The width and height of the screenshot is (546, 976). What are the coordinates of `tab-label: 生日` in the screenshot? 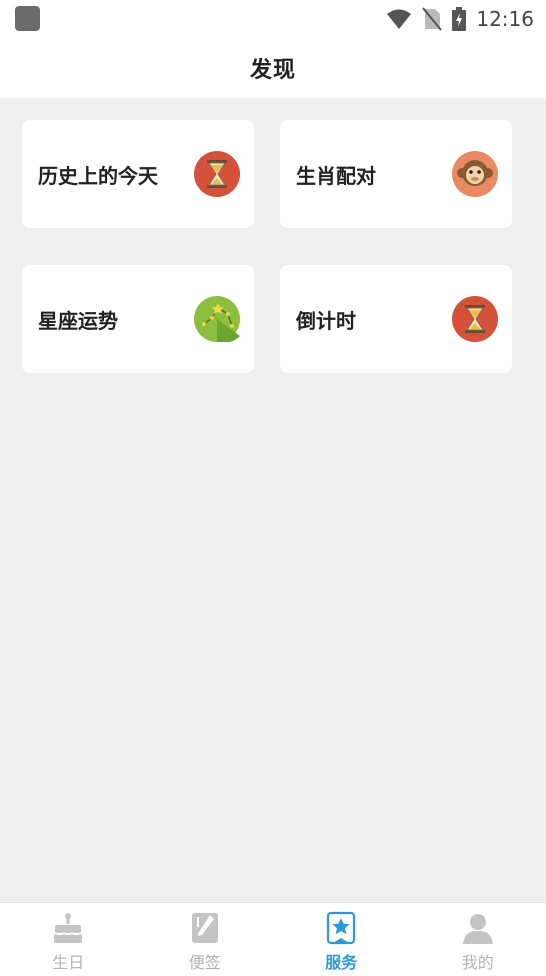 It's located at (68, 962).